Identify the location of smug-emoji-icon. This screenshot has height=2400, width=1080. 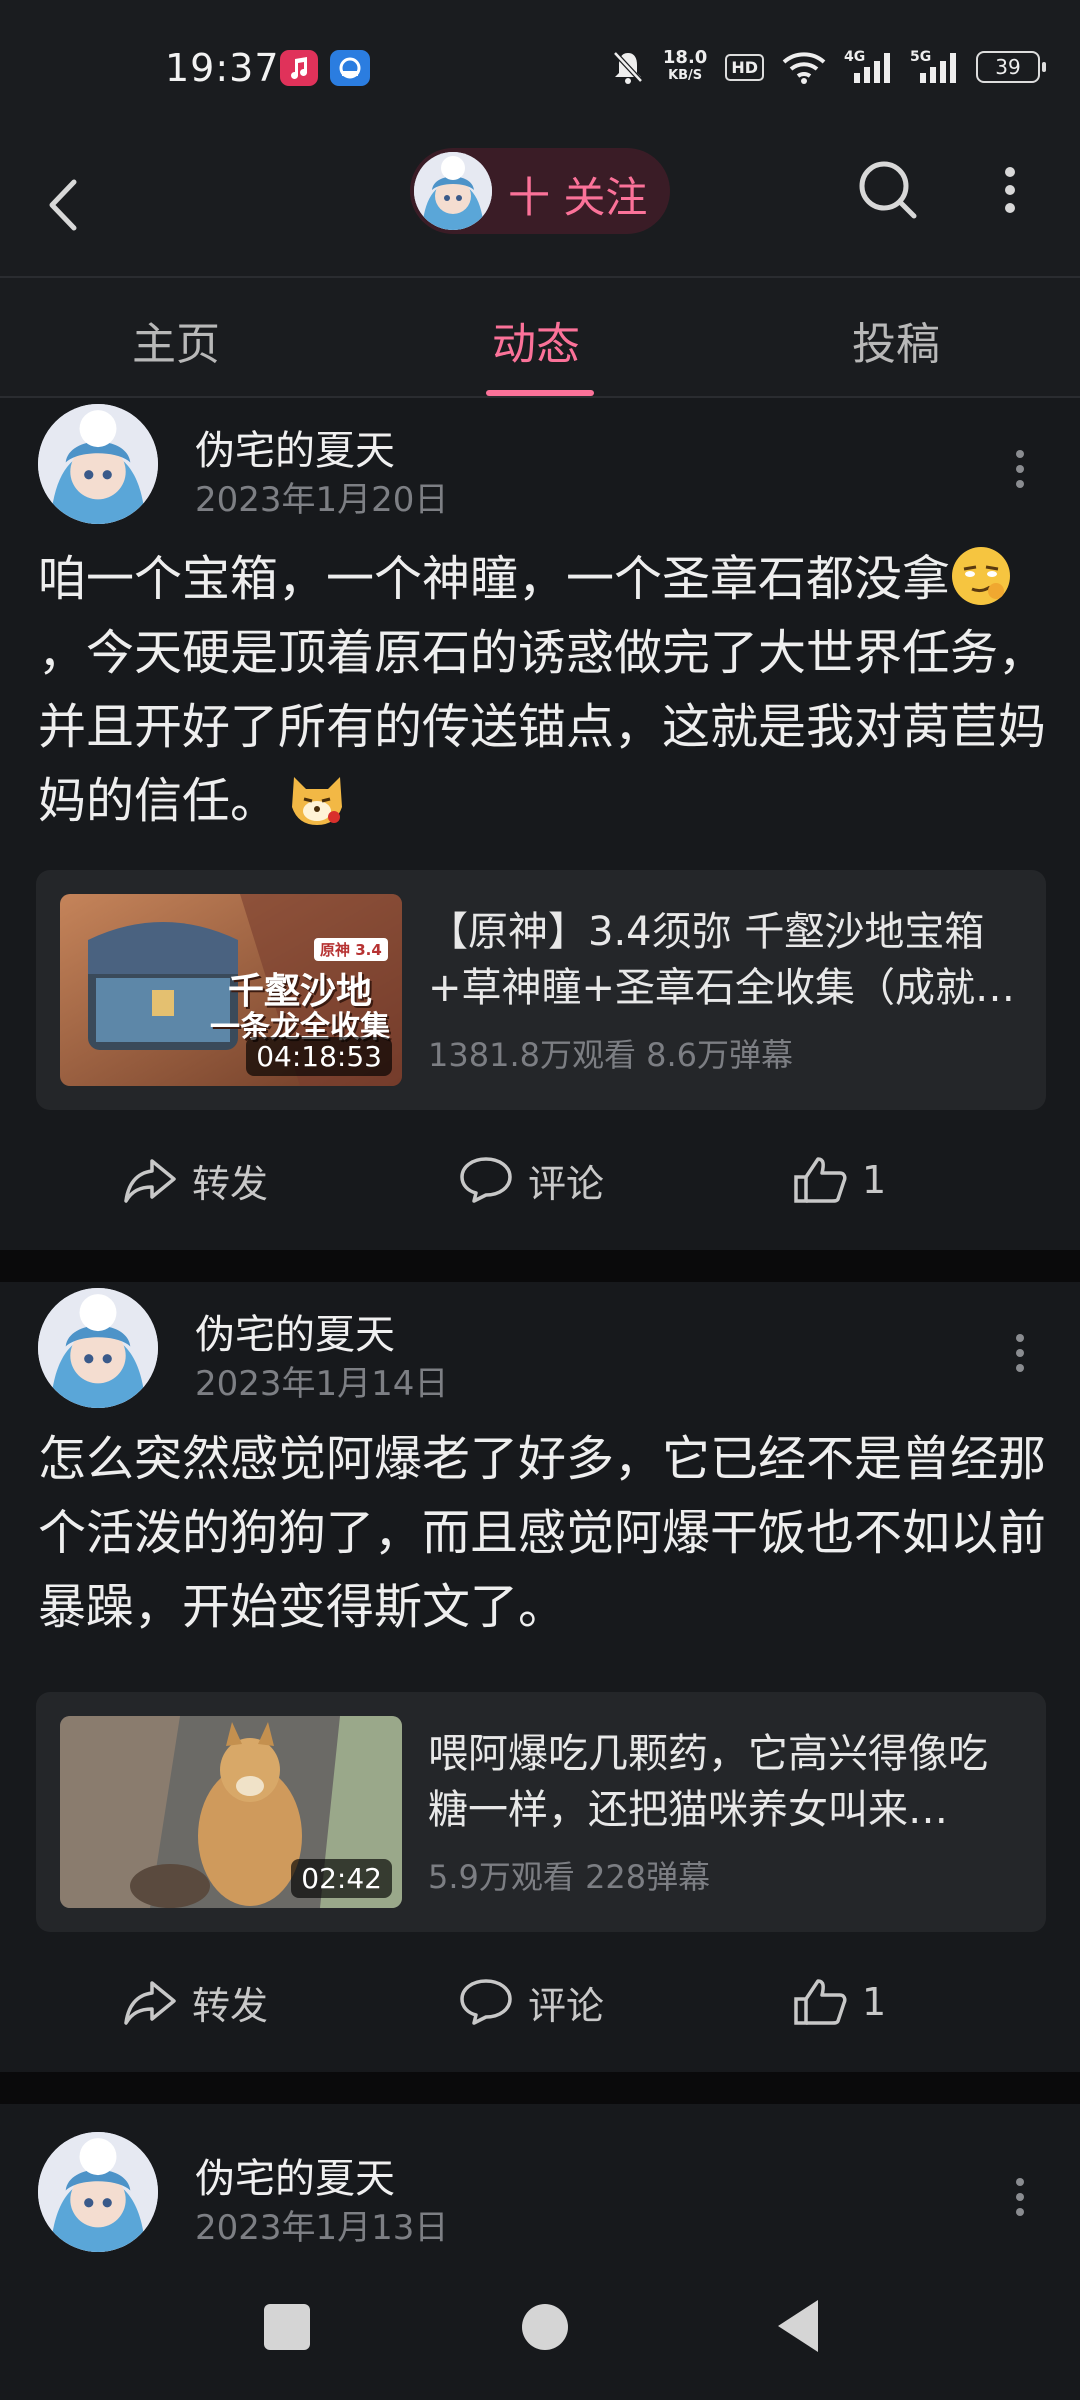
(981, 576).